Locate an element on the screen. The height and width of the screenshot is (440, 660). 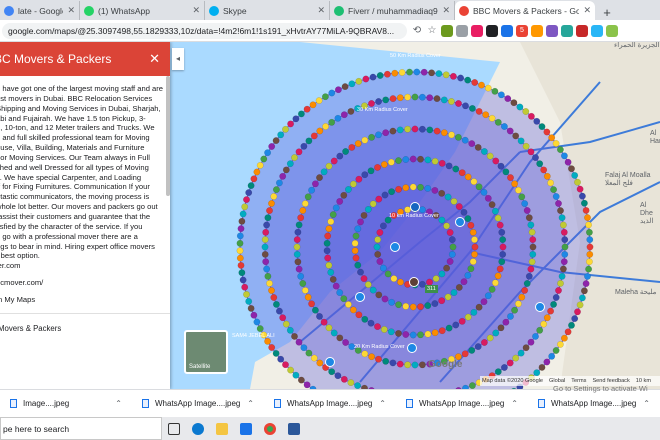
browser-tab: Skype ✕ is located at coordinates (267, 10).